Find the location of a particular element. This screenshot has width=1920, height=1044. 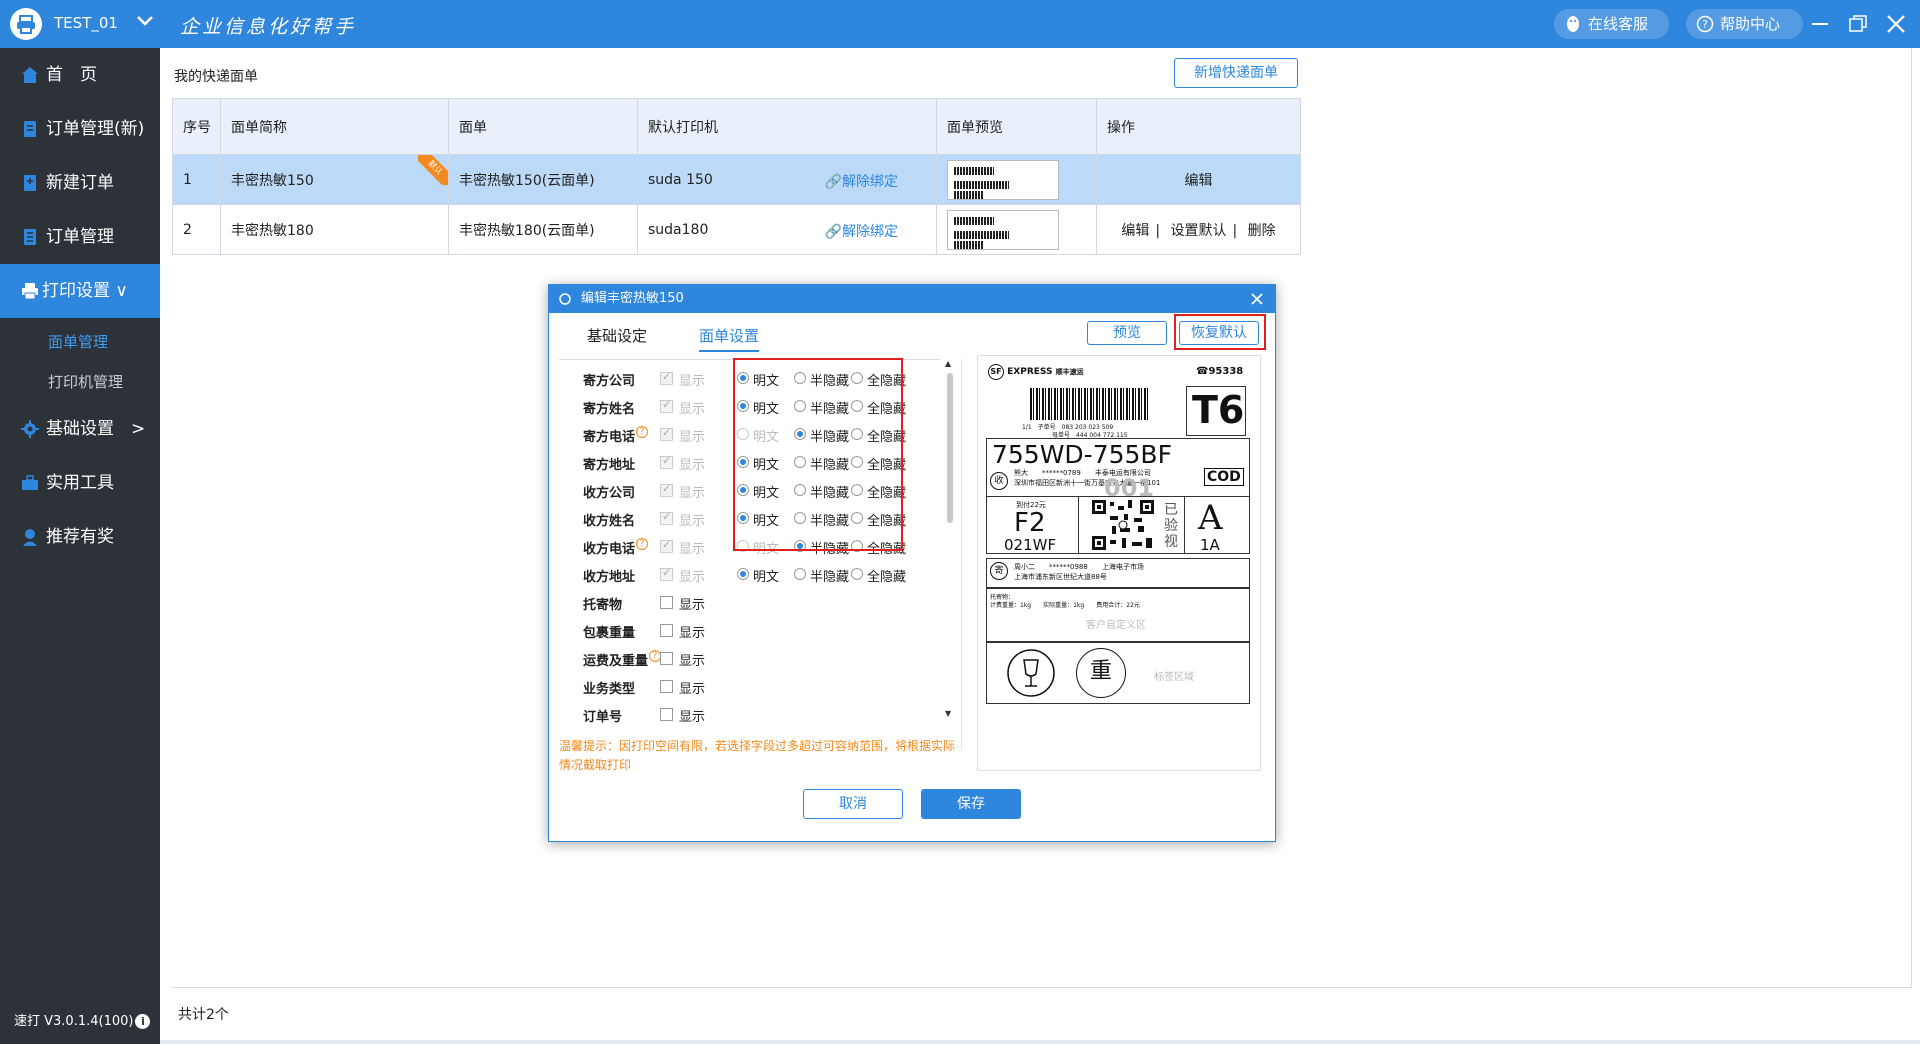

column-header: 面单 is located at coordinates (543, 126).